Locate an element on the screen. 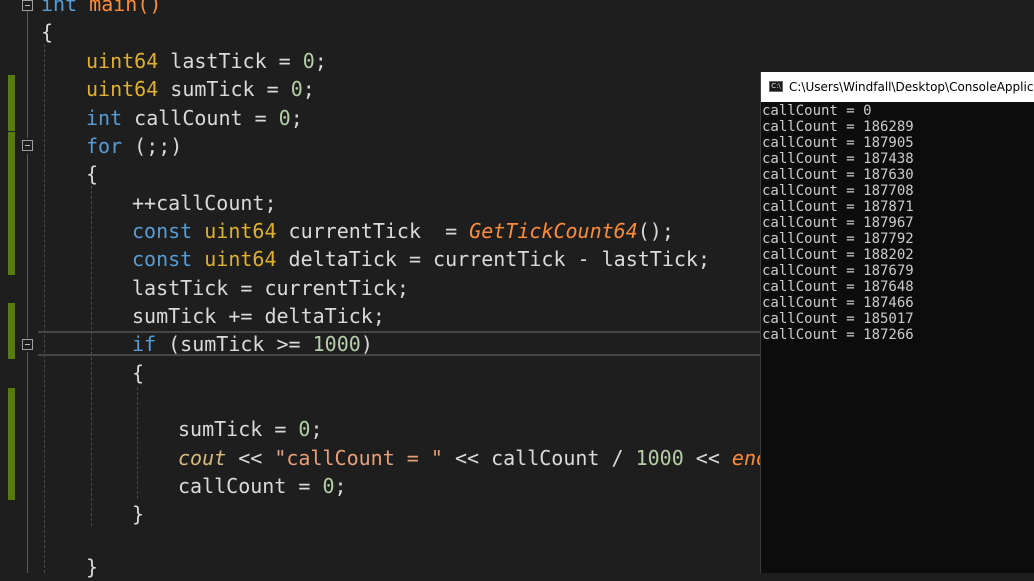 This screenshot has height=581, width=1034. keyword: for is located at coordinates (104, 146).